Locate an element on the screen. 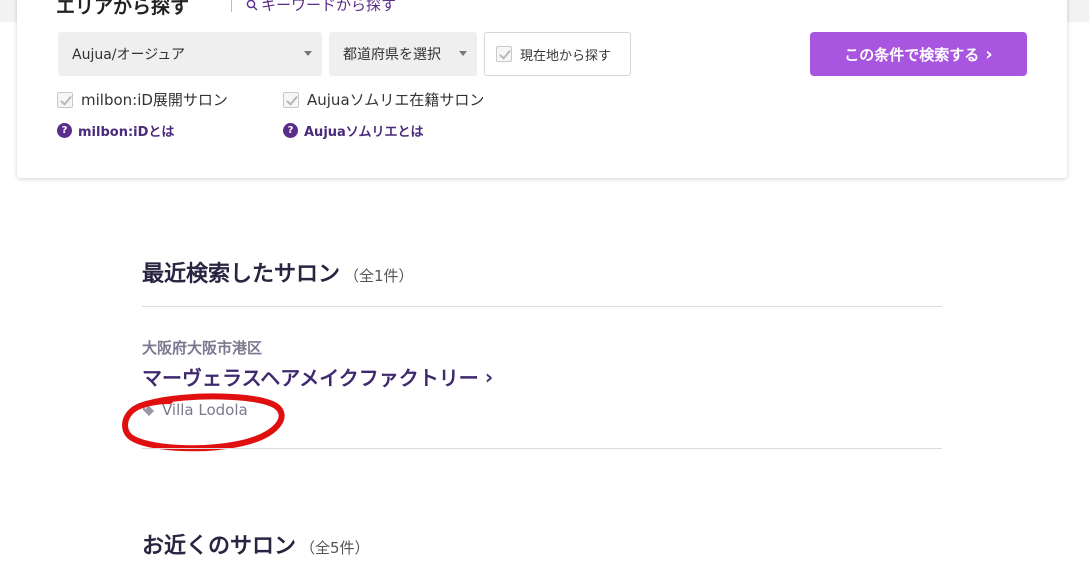  current-location-label: 現在地から探す is located at coordinates (566, 56).